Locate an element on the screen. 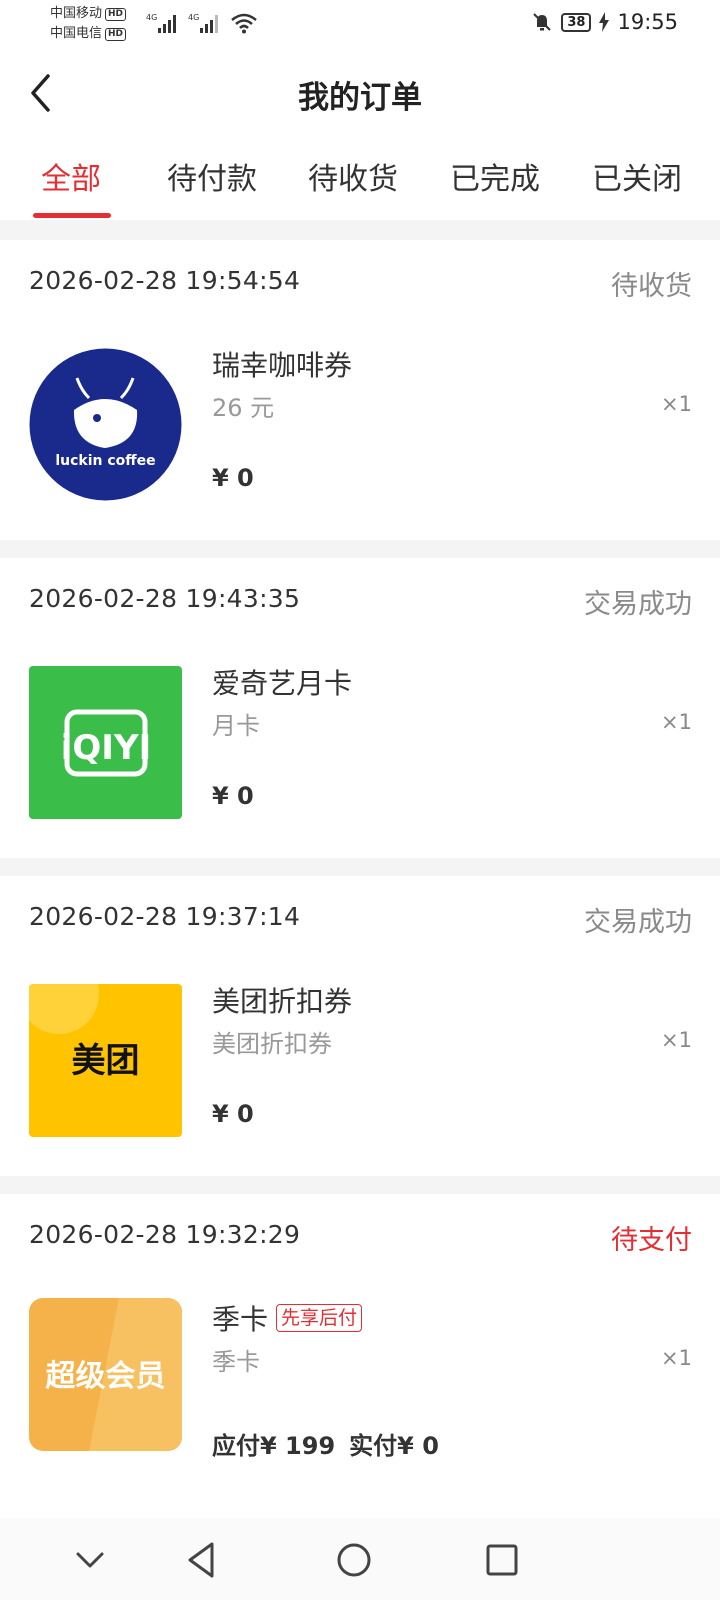 This screenshot has height=1600, width=720. wifi-icon is located at coordinates (244, 23).